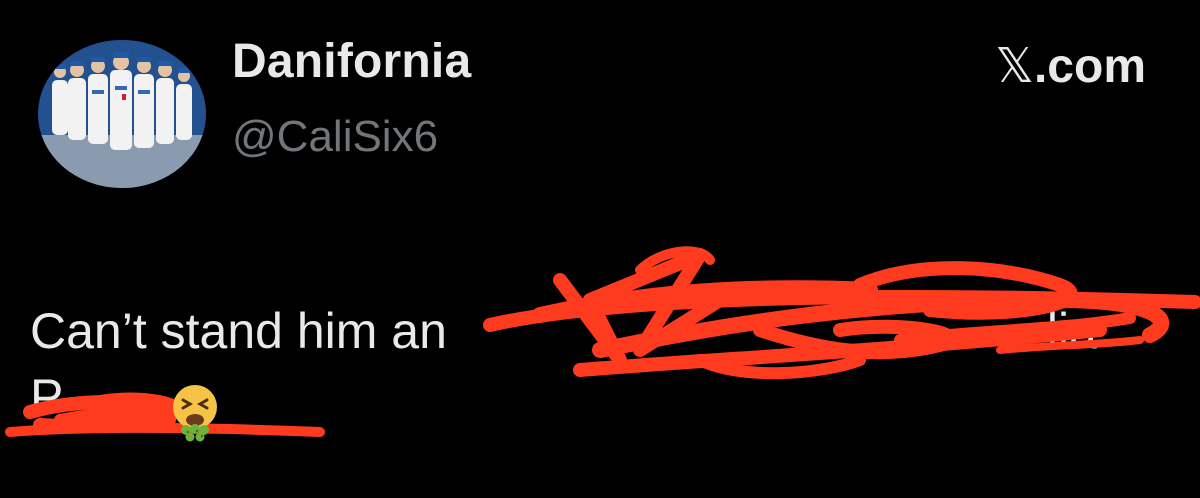 This screenshot has height=498, width=1200. I want to click on vomiting-face-emoji-icon, so click(195, 413).